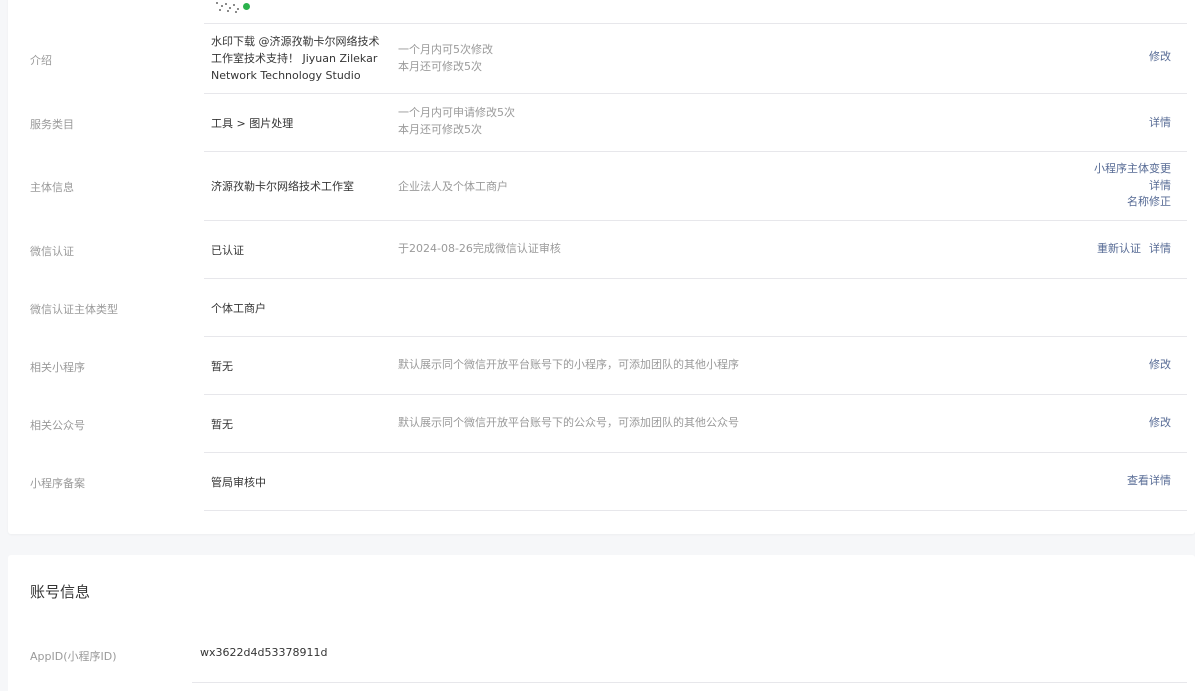 The width and height of the screenshot is (1195, 691). I want to click on row-label: 相关小程序, so click(57, 367).